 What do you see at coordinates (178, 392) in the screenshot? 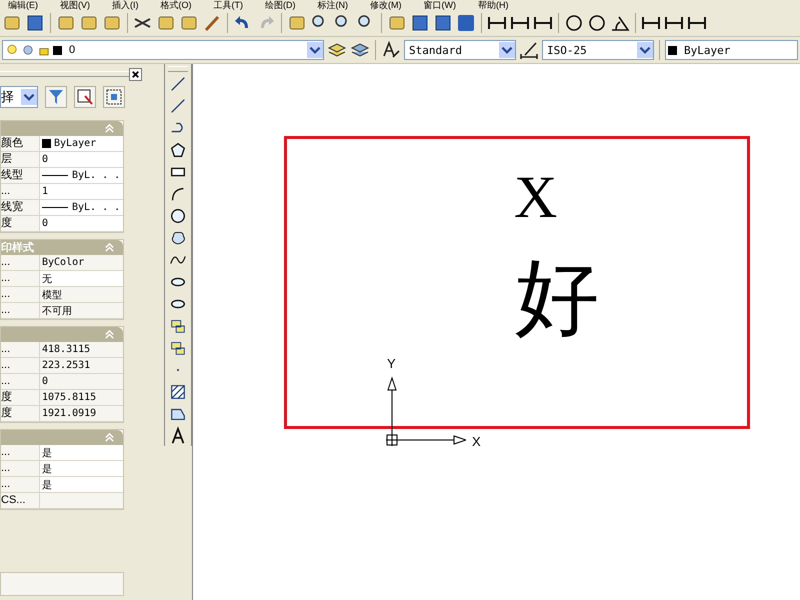
I see `hatch-icon` at bounding box center [178, 392].